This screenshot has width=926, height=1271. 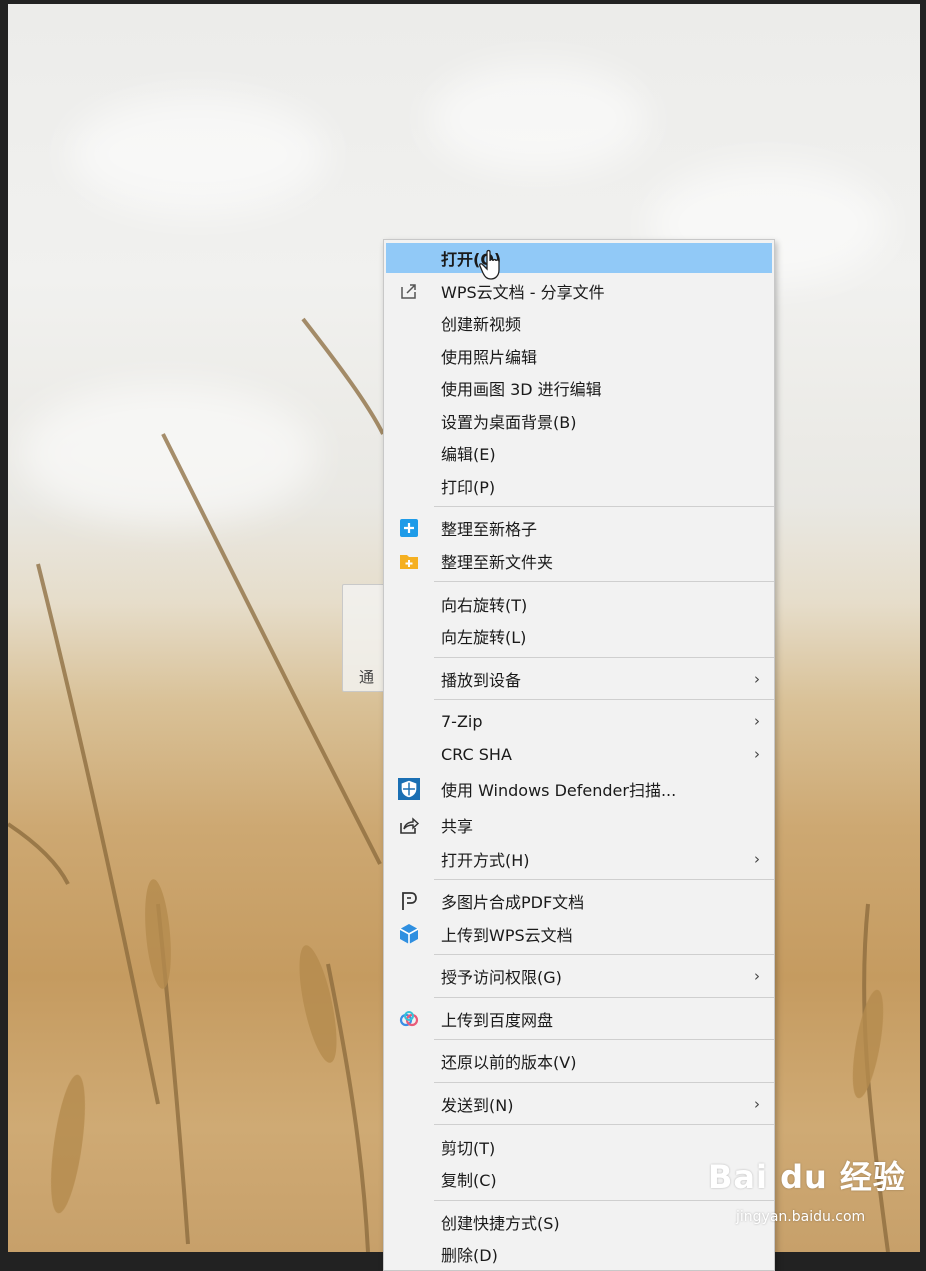 What do you see at coordinates (481, 324) in the screenshot?
I see `menu-item-label: 创建新视频` at bounding box center [481, 324].